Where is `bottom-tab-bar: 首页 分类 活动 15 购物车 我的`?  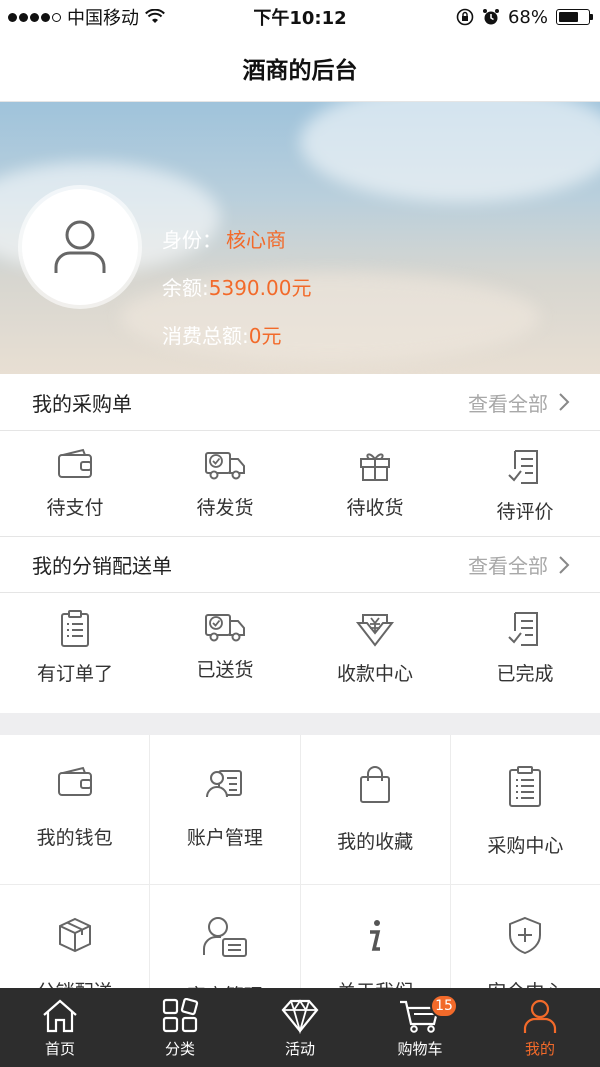
bottom-tab-bar: 首页 分类 活动 15 购物车 我的 is located at coordinates (300, 1027).